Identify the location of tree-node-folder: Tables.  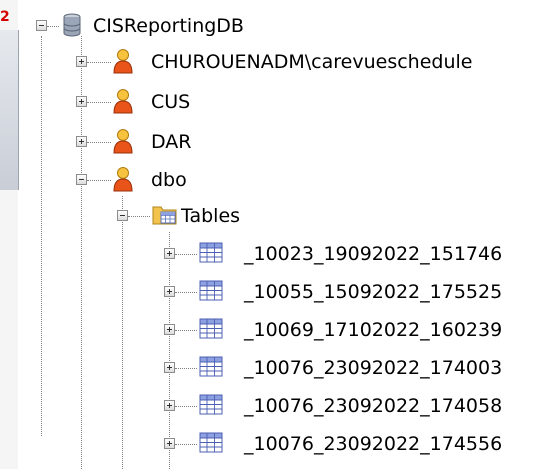
(277, 216).